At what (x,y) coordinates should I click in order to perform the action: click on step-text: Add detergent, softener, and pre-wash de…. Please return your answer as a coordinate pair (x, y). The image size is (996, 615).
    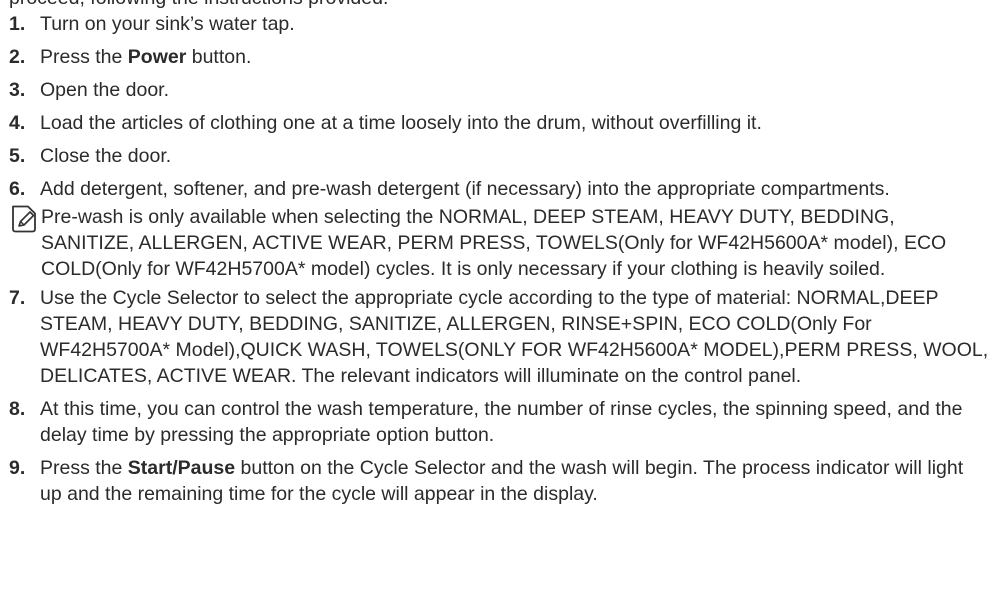
    Looking at the image, I should click on (465, 189).